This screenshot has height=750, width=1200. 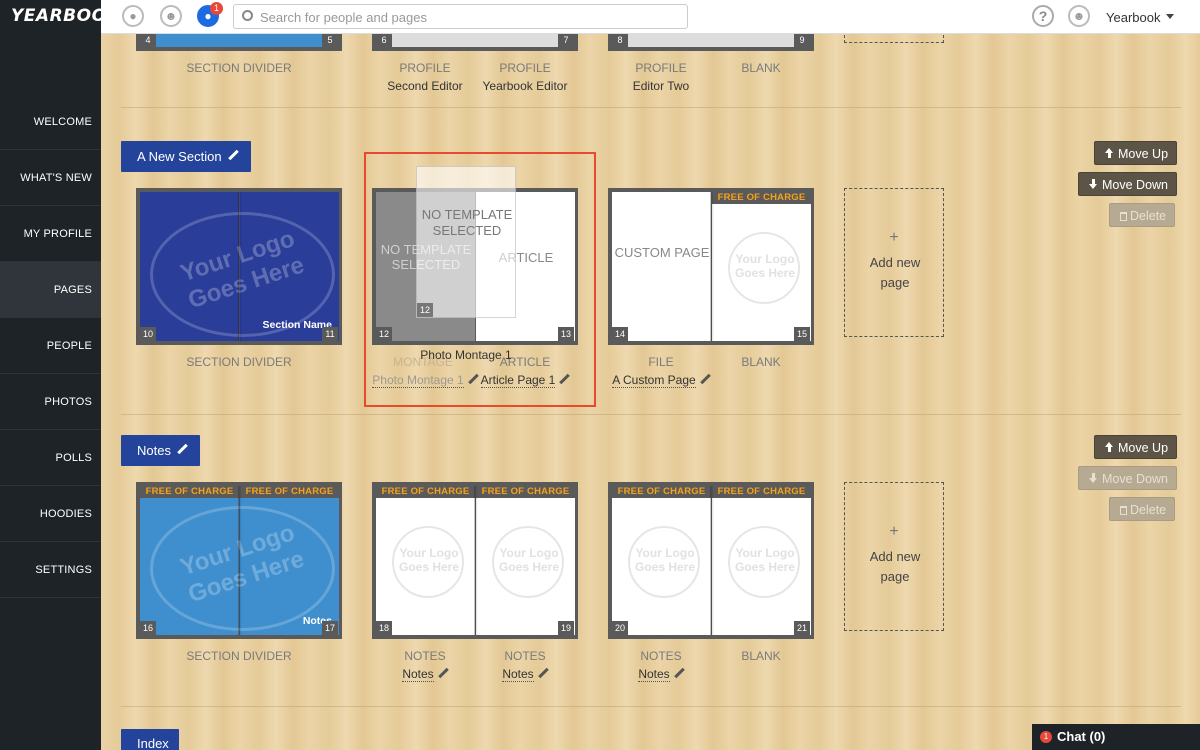 I want to click on top-bar: YEARBOOK ● ☻ ● 1 ? ☻ Yearbook, so click(x=600, y=17).